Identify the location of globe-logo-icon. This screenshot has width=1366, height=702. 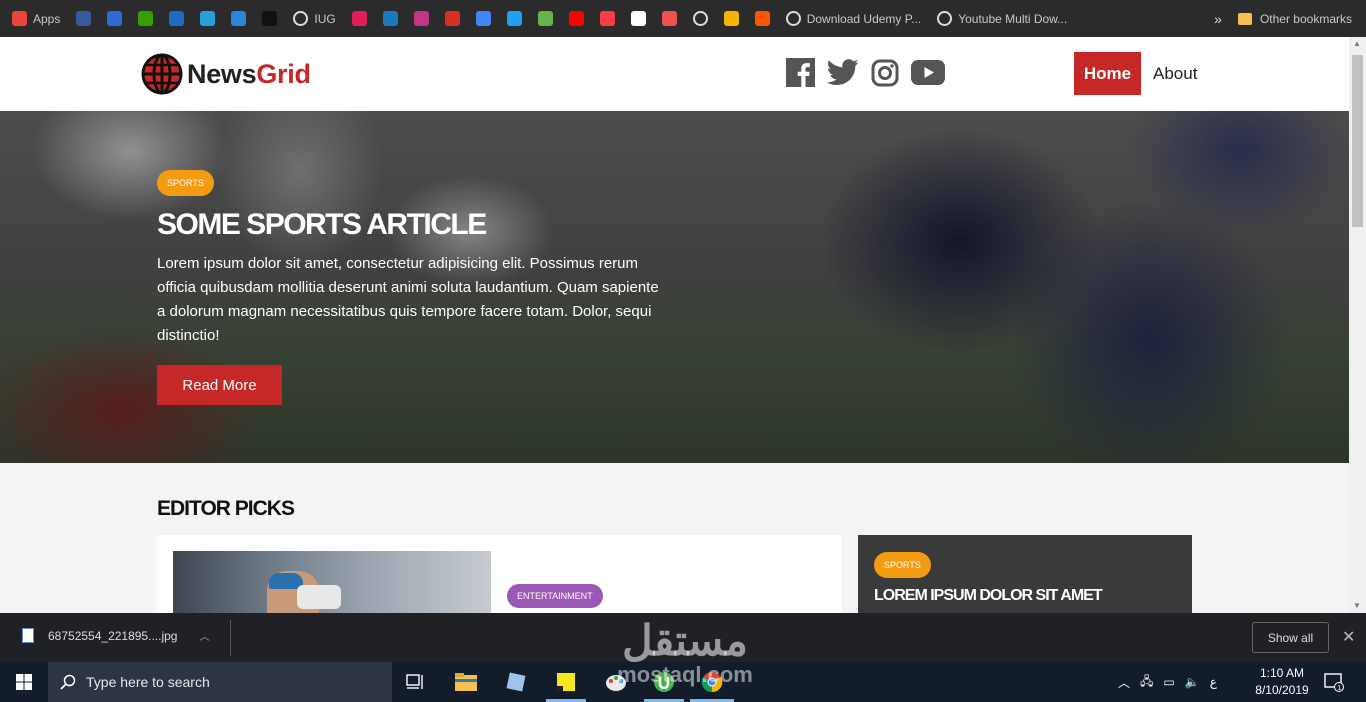
(162, 74).